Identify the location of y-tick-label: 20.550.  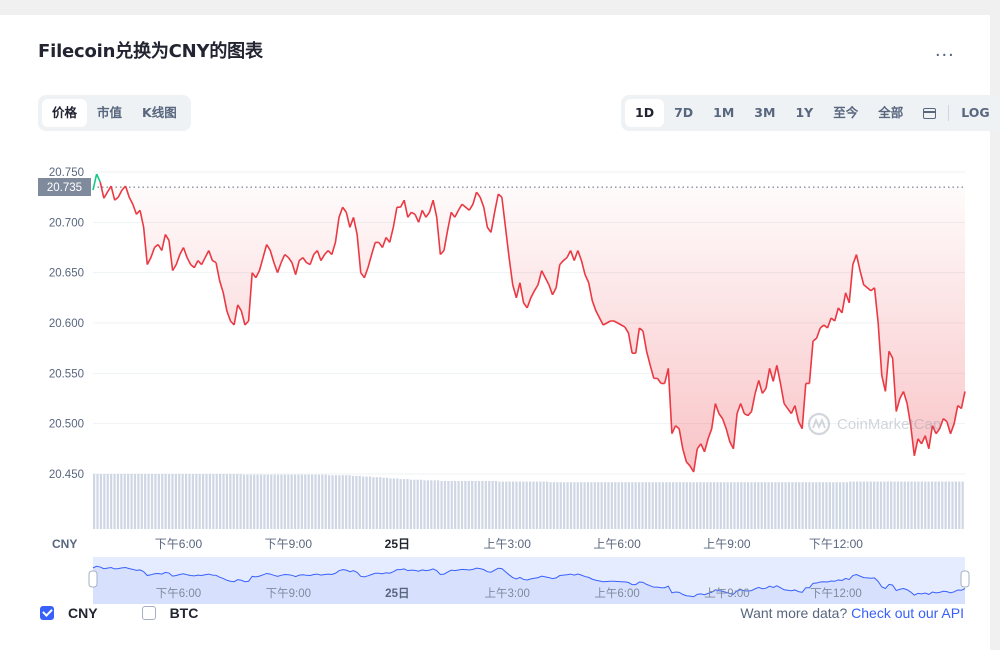
(66, 374).